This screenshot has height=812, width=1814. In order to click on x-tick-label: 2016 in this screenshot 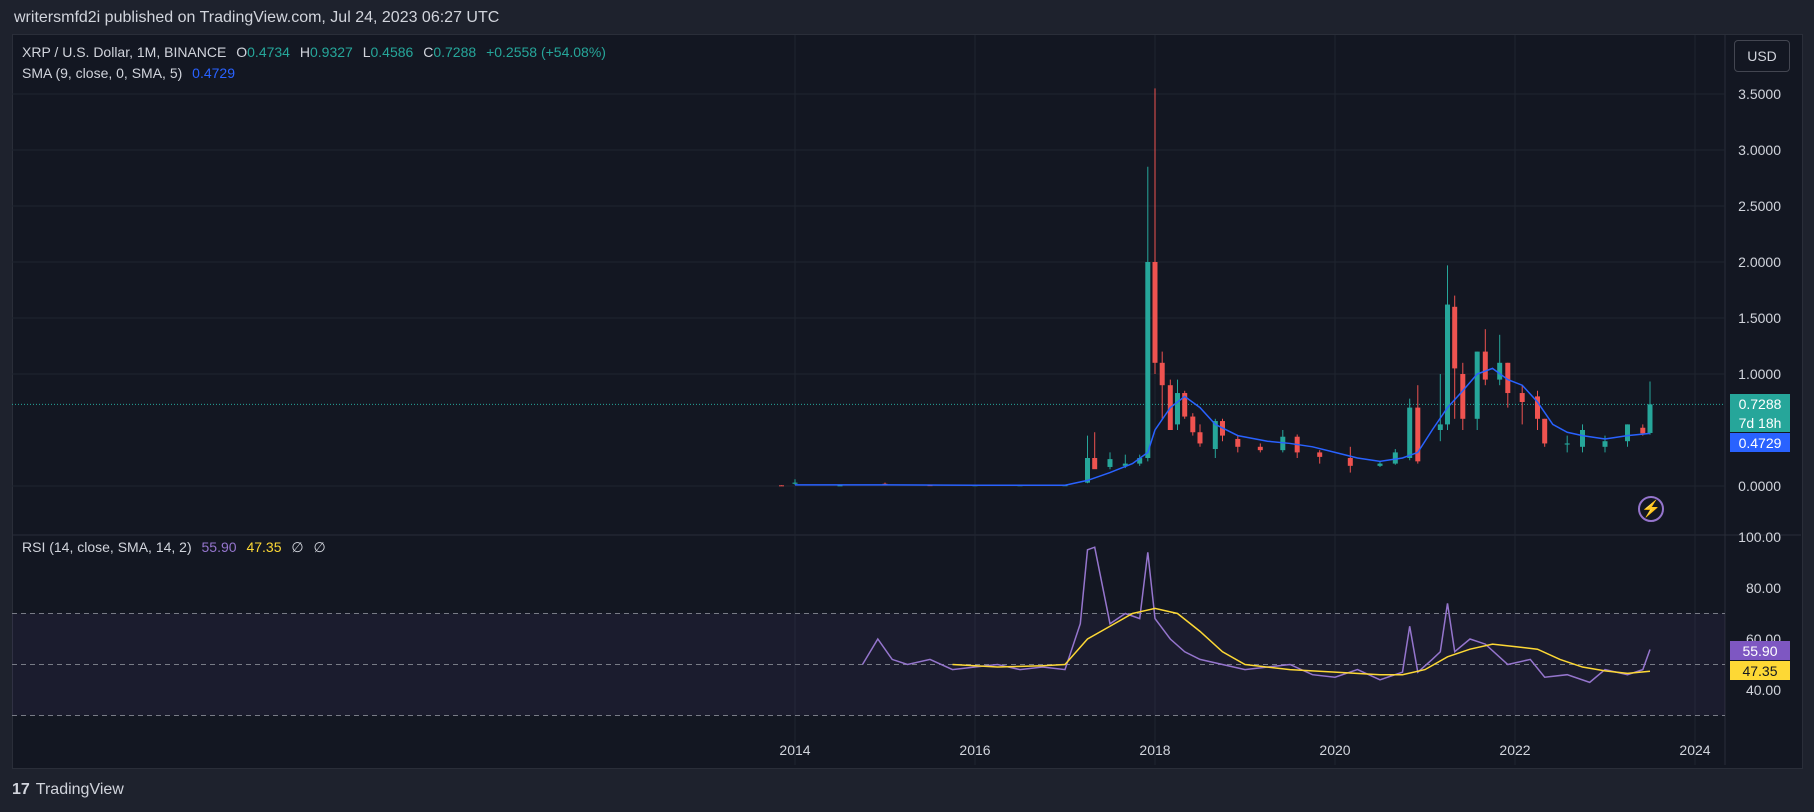, I will do `click(974, 750)`.